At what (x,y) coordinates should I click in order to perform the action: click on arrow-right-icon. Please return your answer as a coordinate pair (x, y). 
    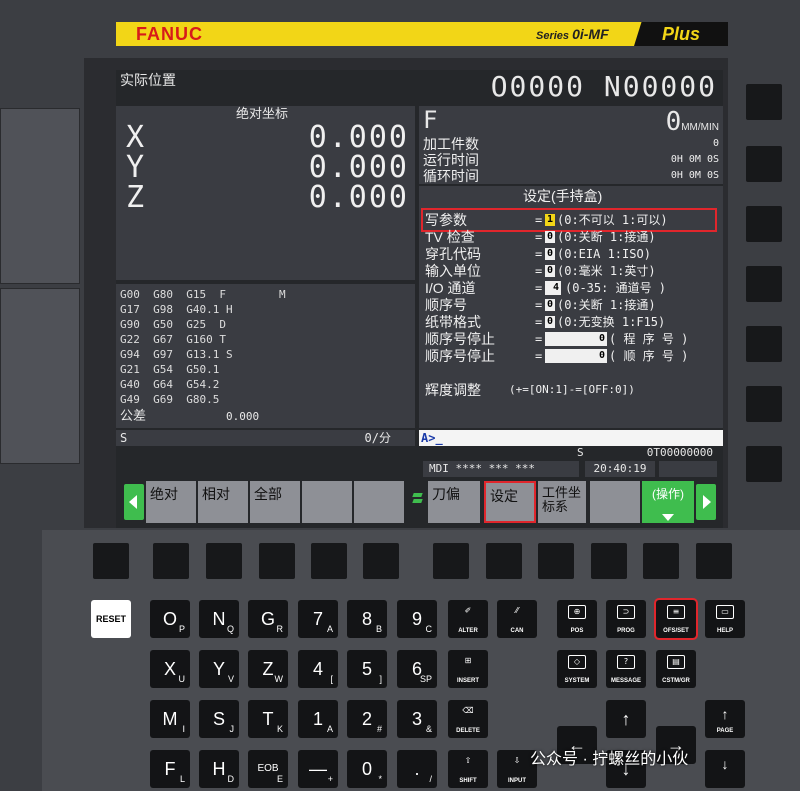
    Looking at the image, I should click on (707, 502).